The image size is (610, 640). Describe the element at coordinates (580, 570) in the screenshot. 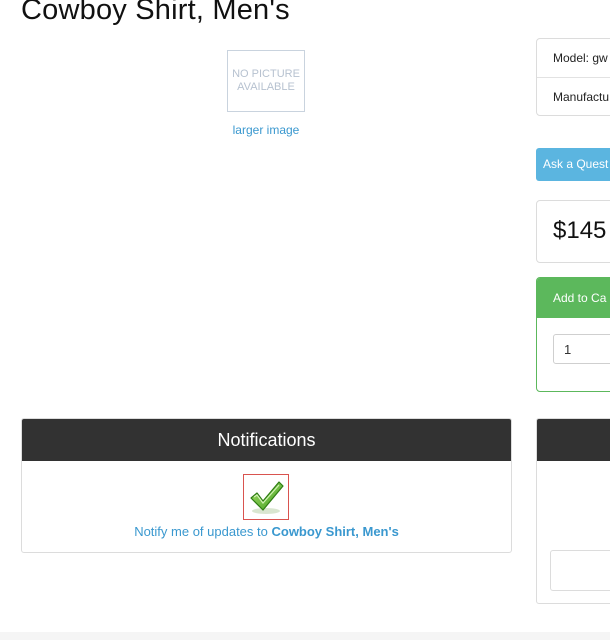

I see `side-panel-field` at that location.